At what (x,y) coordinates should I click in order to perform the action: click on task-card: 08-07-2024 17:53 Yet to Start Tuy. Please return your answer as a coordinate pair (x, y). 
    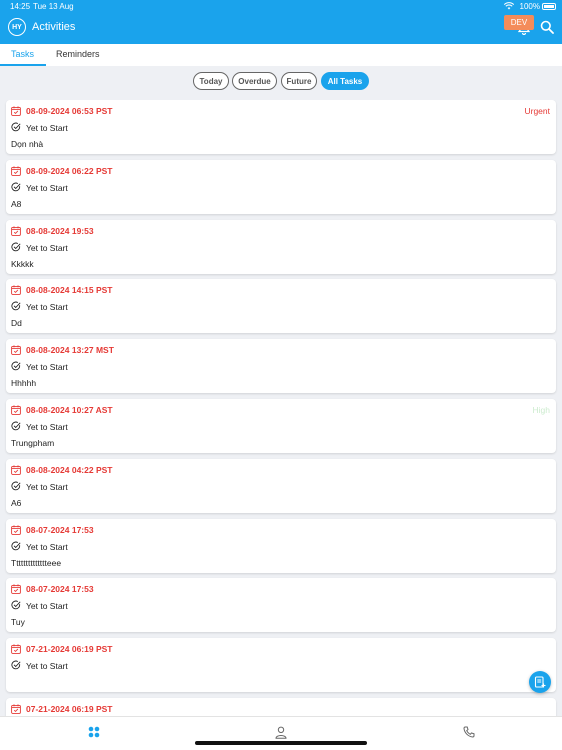
    Looking at the image, I should click on (281, 605).